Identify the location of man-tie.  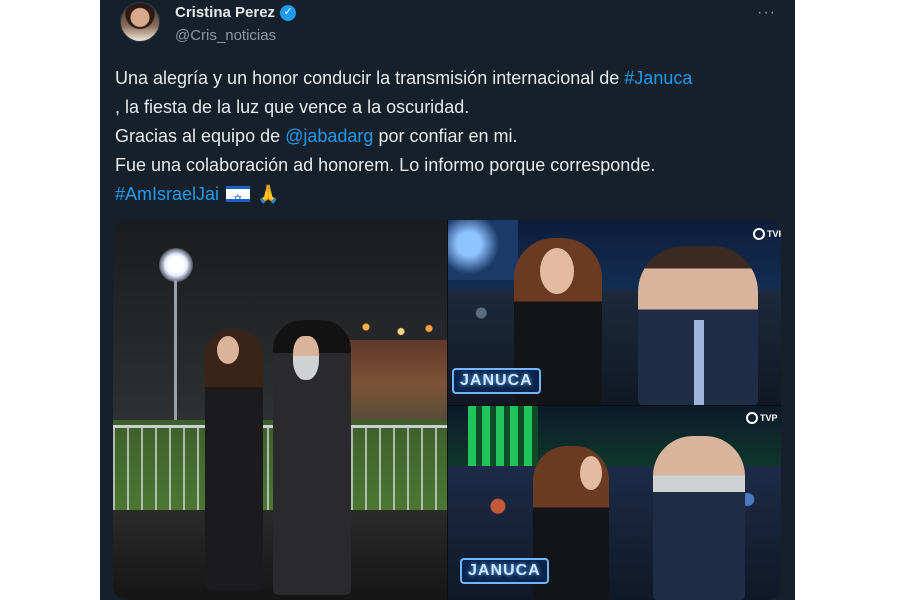
(699, 362).